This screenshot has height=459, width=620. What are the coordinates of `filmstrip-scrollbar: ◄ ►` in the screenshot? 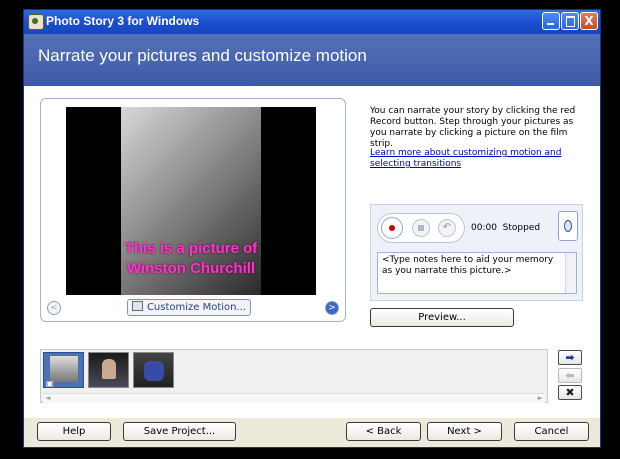 It's located at (294, 398).